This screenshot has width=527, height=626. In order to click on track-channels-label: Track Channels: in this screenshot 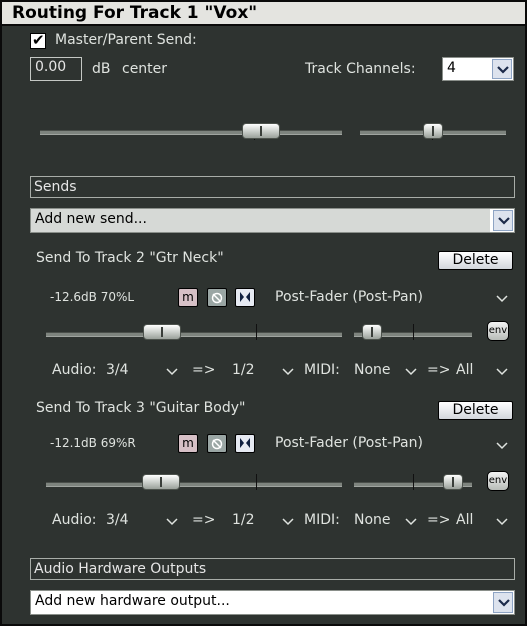, I will do `click(360, 69)`.